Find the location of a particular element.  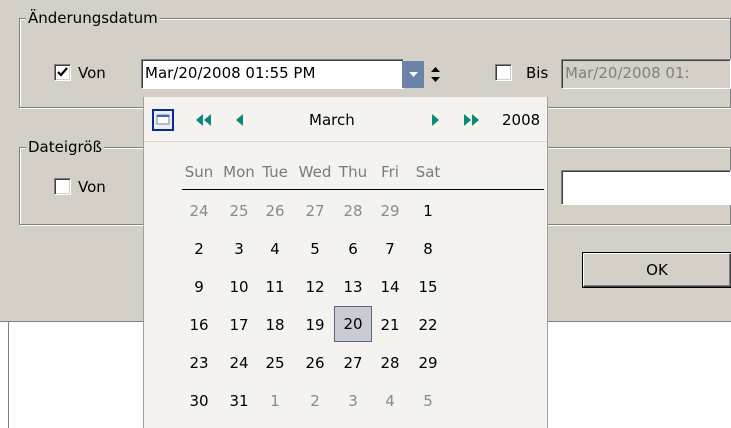

prev-month-button is located at coordinates (240, 119).